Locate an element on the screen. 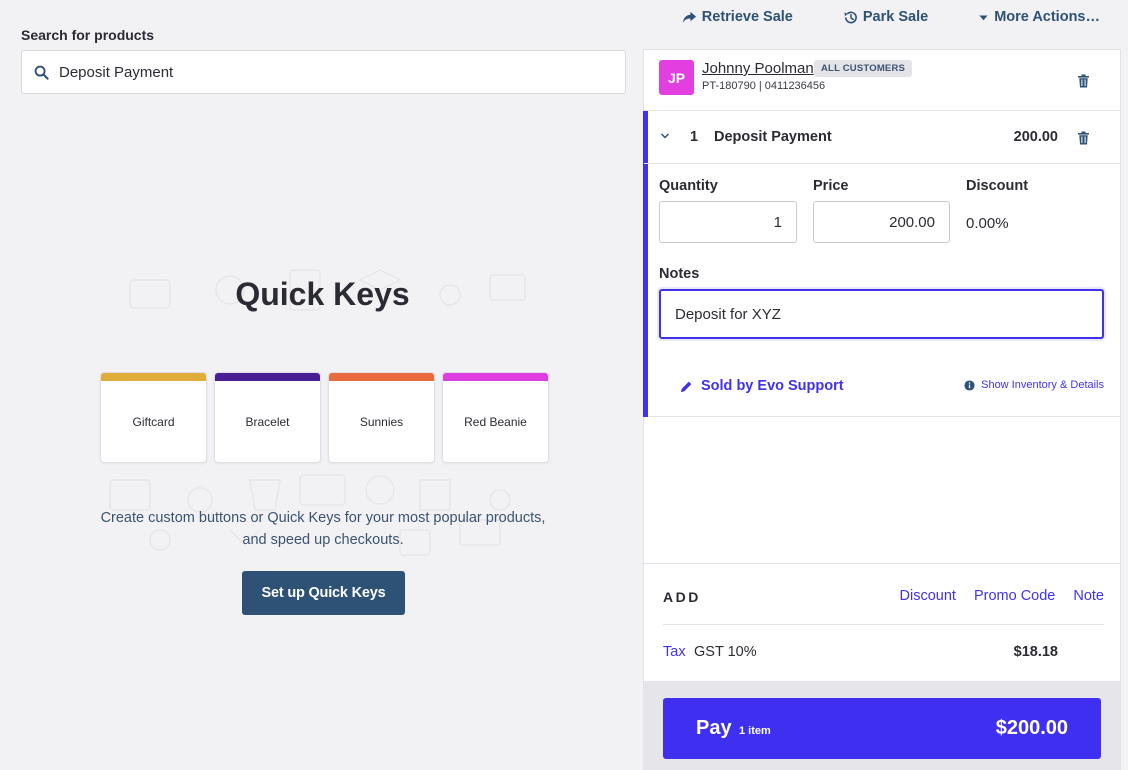  line-item-price: 200.00 is located at coordinates (1035, 137).